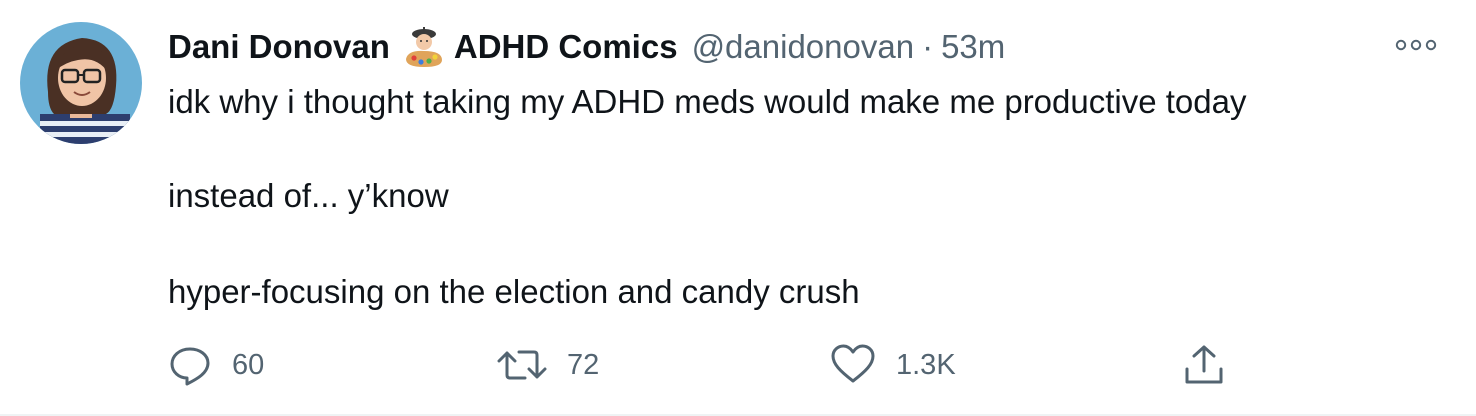  I want to click on tweet-text-line: instead of... y’know, so click(308, 195).